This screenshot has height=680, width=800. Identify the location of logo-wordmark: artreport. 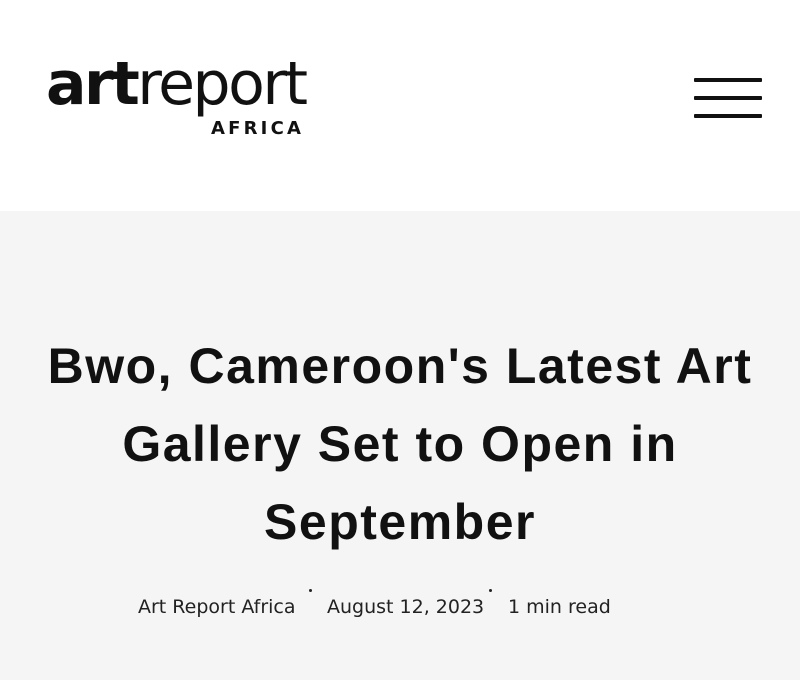
(177, 84).